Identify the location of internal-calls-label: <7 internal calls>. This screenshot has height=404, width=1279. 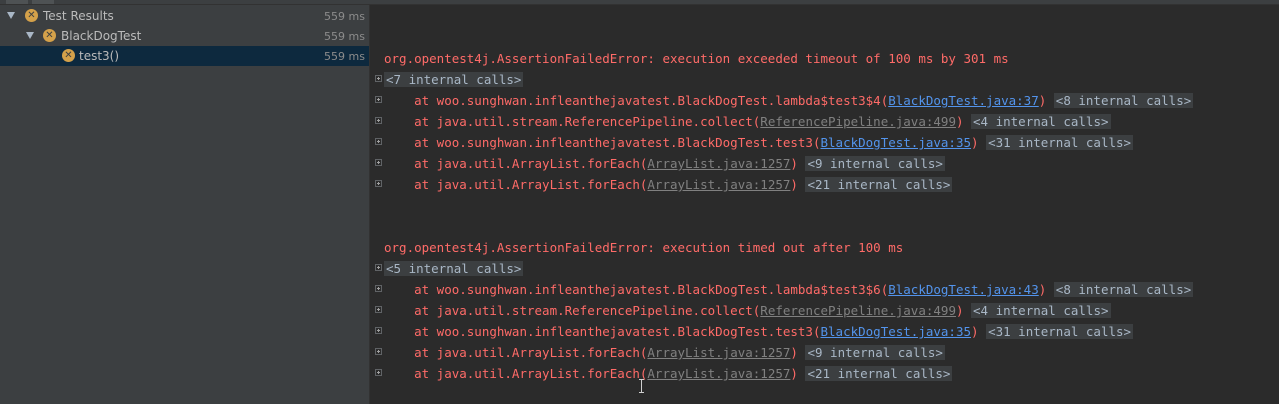
(454, 79).